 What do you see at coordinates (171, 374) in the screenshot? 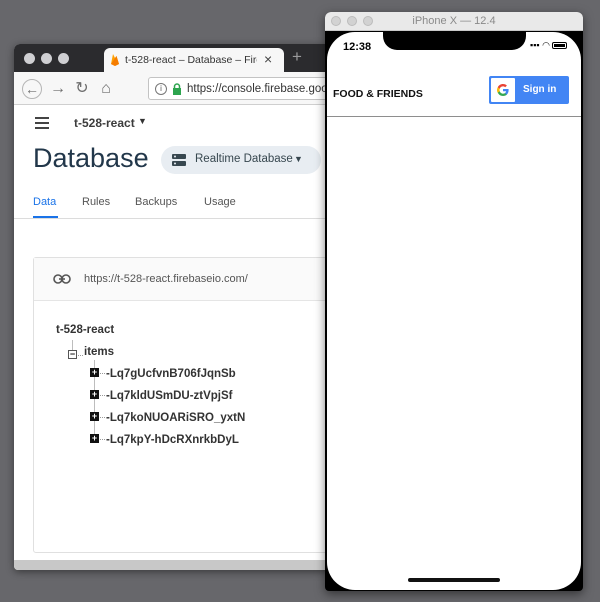
I see `tree-node-key: -Lq7gUcfvnB706fJqnSb` at bounding box center [171, 374].